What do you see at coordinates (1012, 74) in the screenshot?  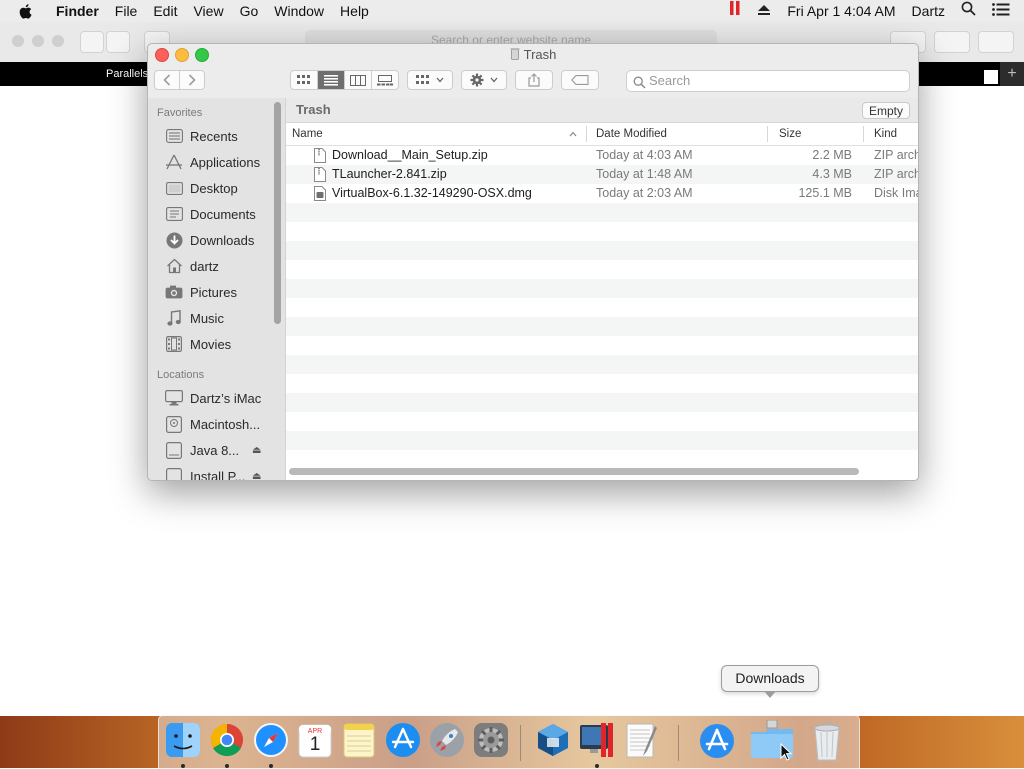 I see `browser-new-tab-button: +` at bounding box center [1012, 74].